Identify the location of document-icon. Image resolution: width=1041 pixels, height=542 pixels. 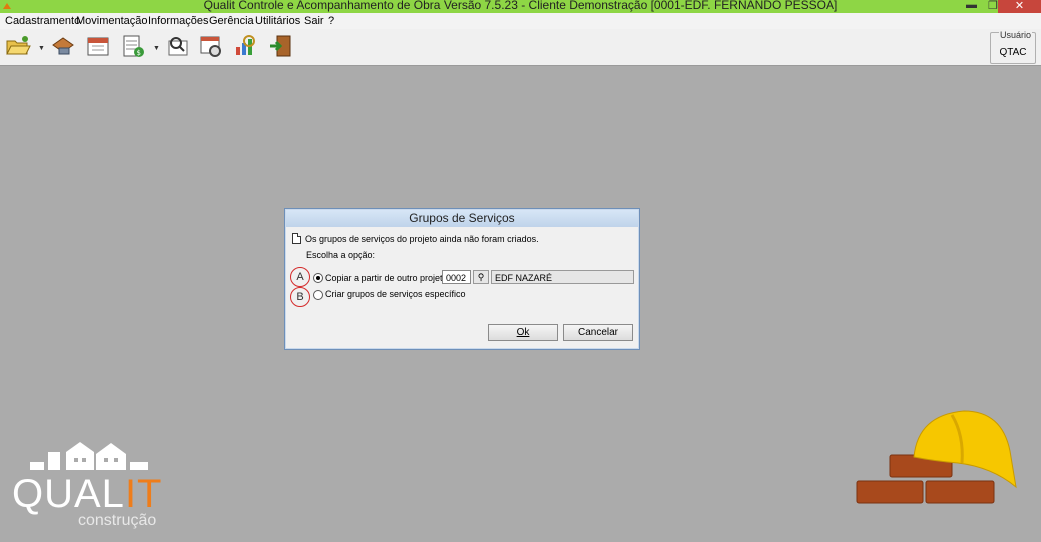
(296, 238).